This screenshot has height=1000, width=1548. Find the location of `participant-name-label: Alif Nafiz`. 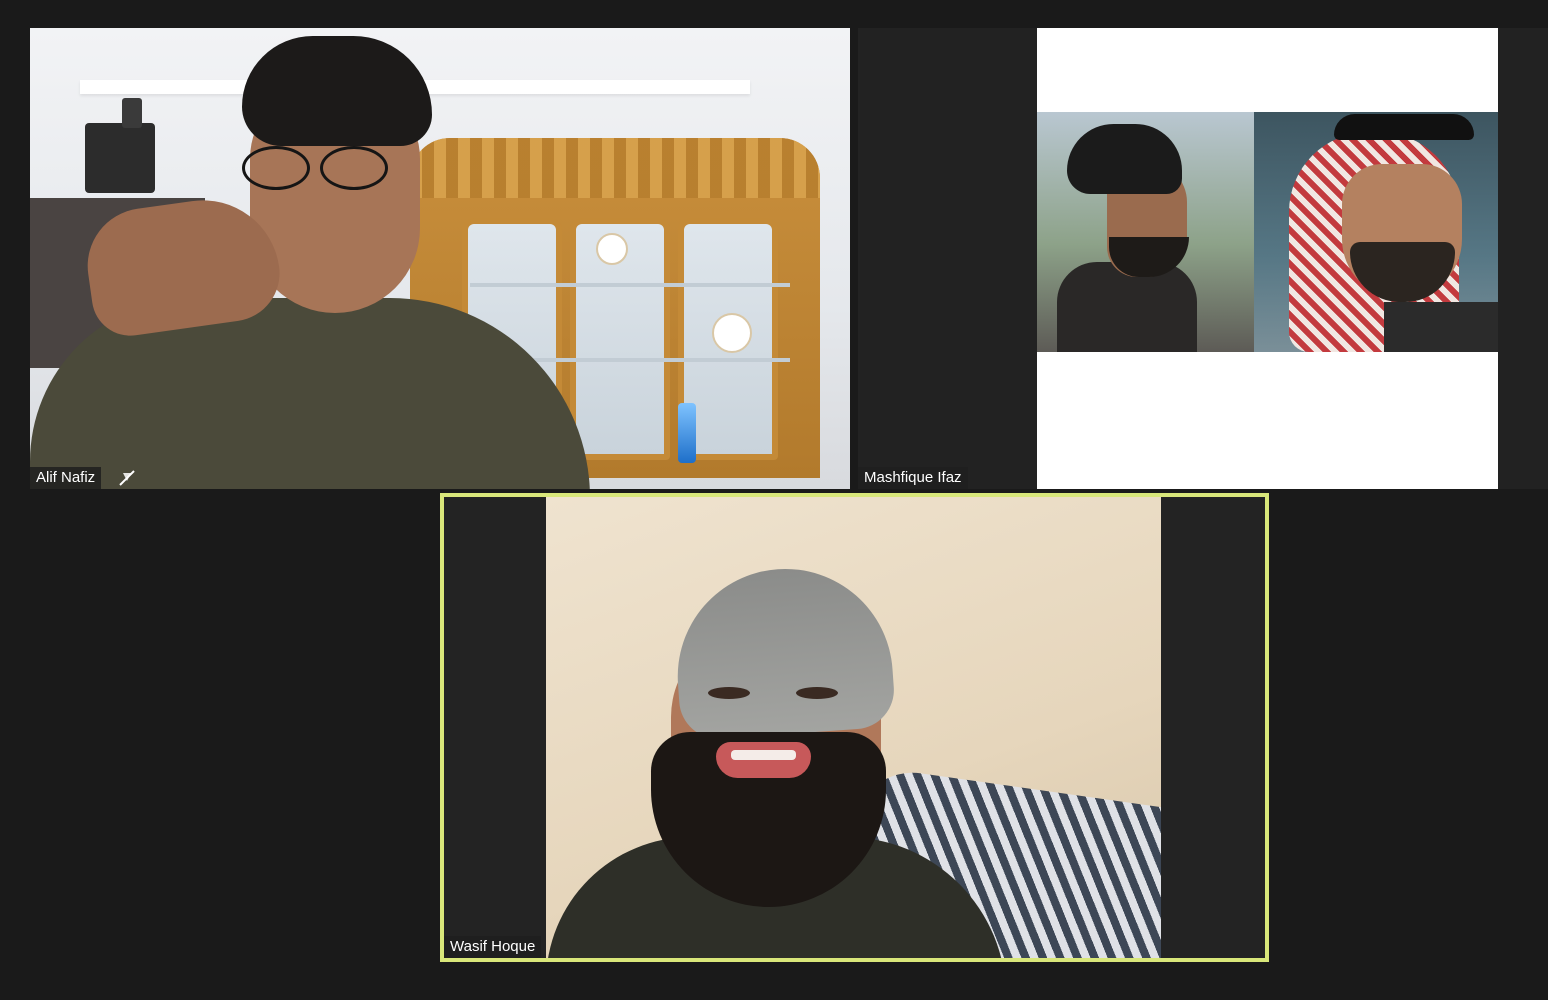

participant-name-label: Alif Nafiz is located at coordinates (66, 478).